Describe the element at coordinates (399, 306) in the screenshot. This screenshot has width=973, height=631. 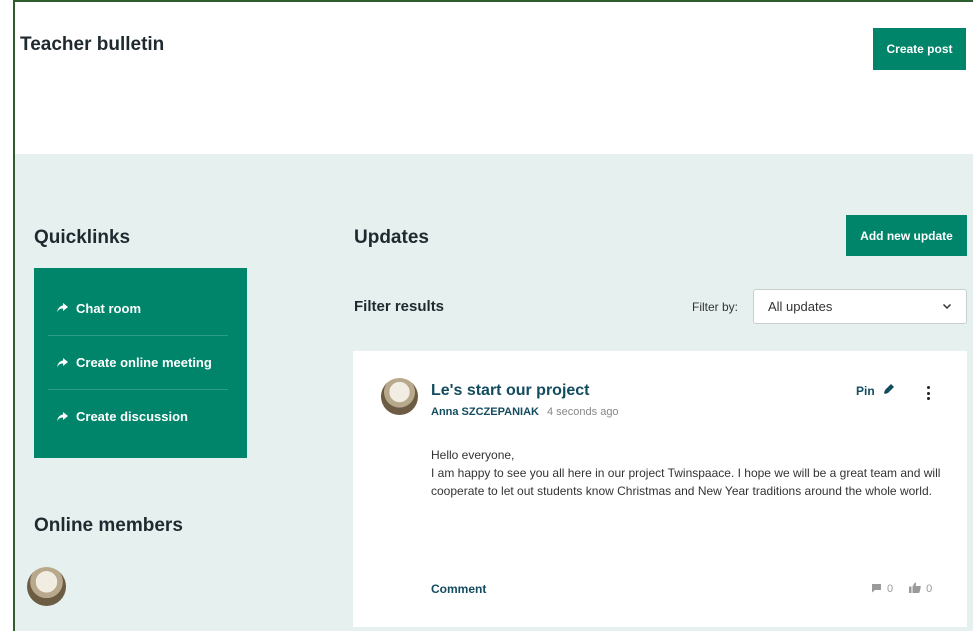
I see `filter-results-heading: Filter results` at that location.